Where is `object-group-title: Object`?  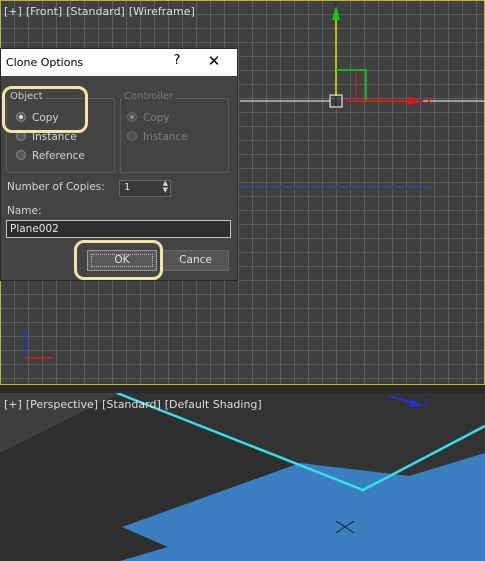
object-group-title: Object is located at coordinates (26, 96).